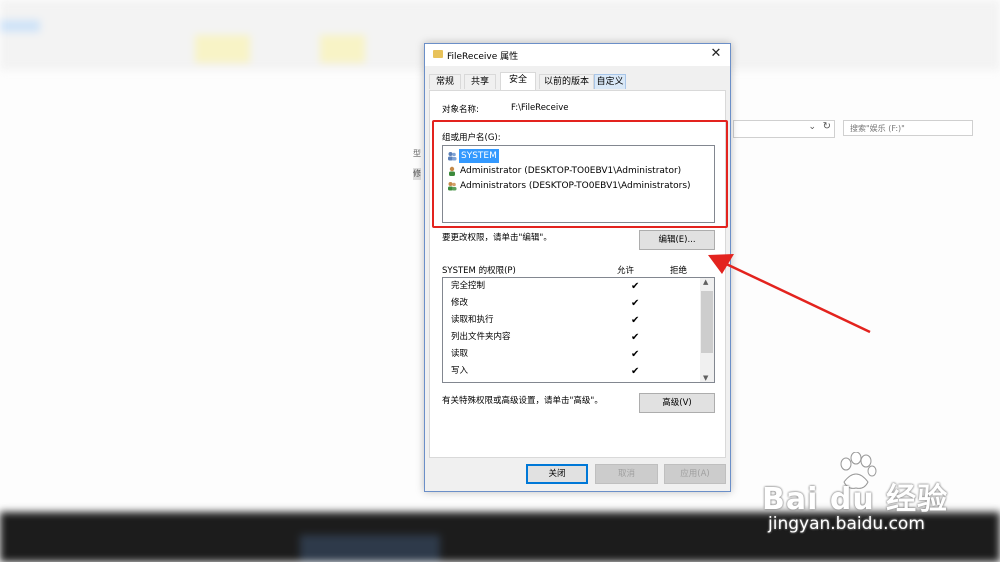 Image resolution: width=1000 pixels, height=562 pixels. Describe the element at coordinates (472, 320) in the screenshot. I see `permission-name: 读取和执行` at that location.